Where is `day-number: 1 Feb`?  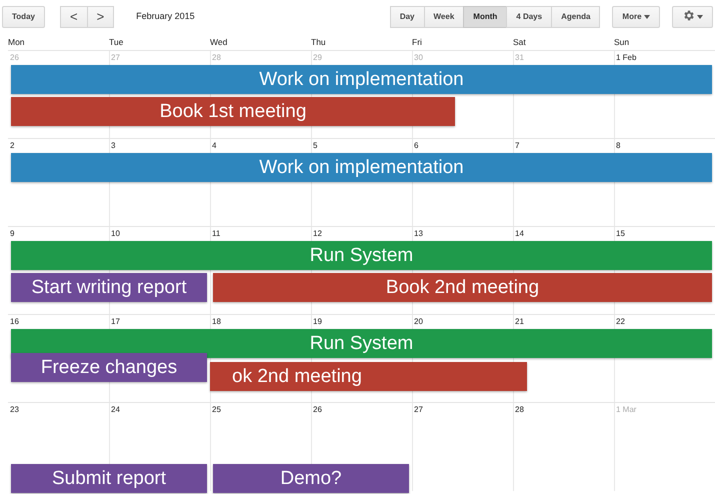
day-number: 1 Feb is located at coordinates (625, 58).